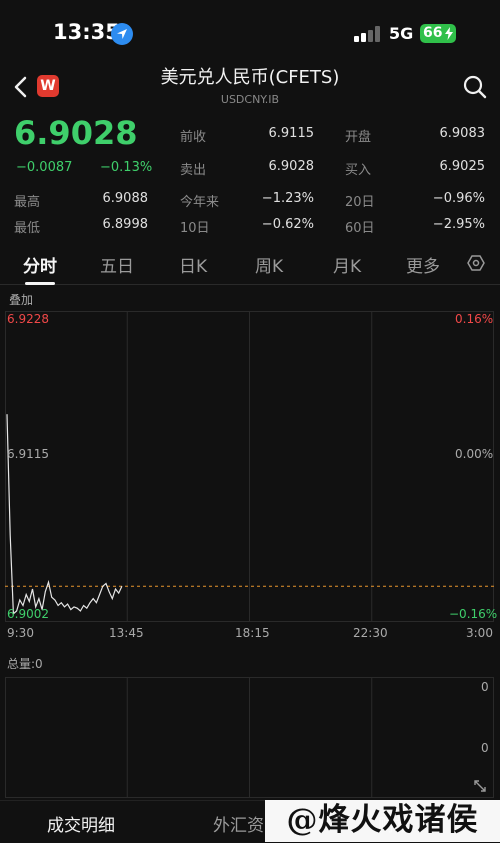  What do you see at coordinates (479, 633) in the screenshot?
I see `x-tick-label: 3:00` at bounding box center [479, 633].